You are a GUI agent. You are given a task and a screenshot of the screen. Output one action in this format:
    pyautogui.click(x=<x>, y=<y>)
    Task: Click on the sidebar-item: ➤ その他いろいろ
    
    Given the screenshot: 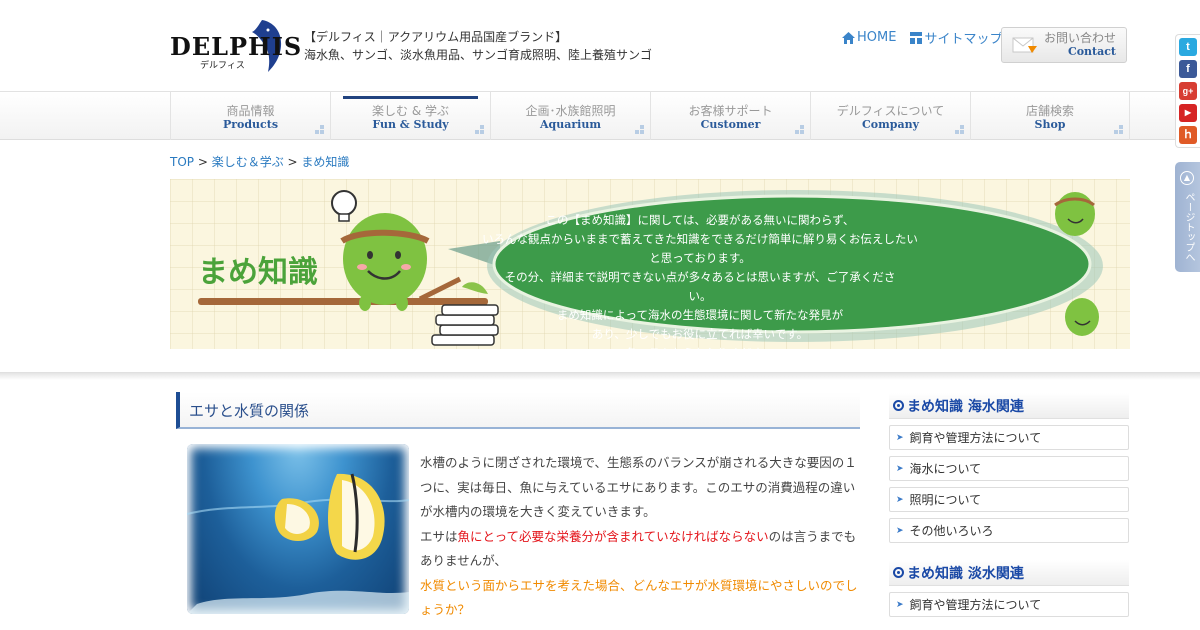 What is the action you would take?
    pyautogui.click(x=1009, y=530)
    